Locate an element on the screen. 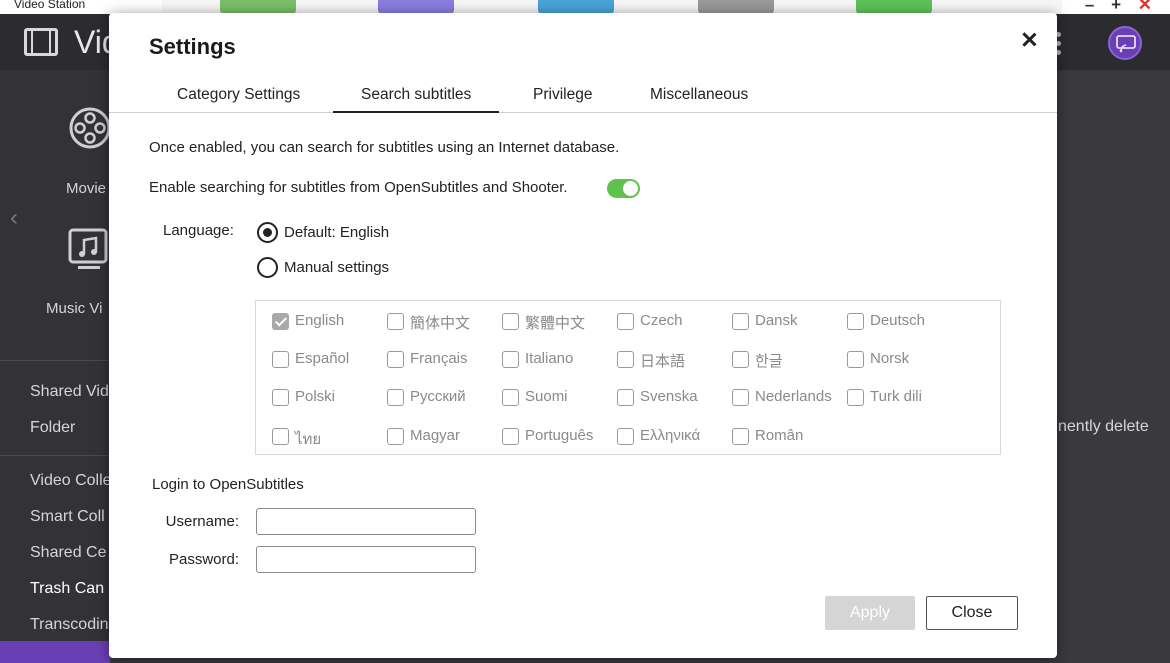  sidebar-item-trash-can: Trash Can is located at coordinates (67, 589).